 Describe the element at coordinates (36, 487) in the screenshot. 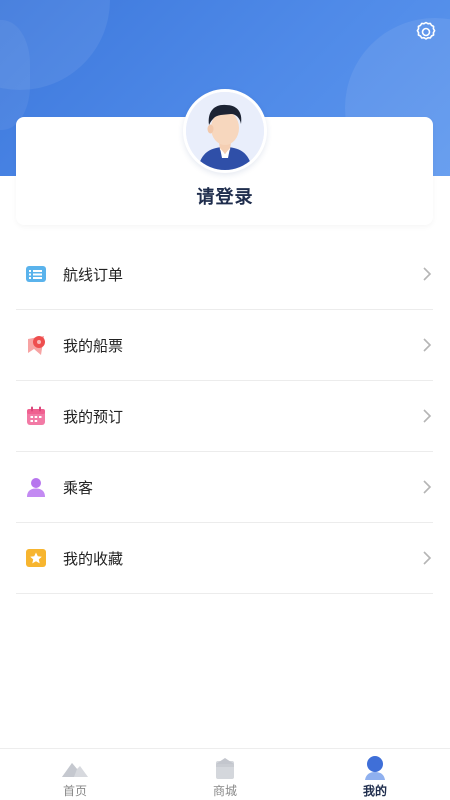

I see `person-icon` at that location.